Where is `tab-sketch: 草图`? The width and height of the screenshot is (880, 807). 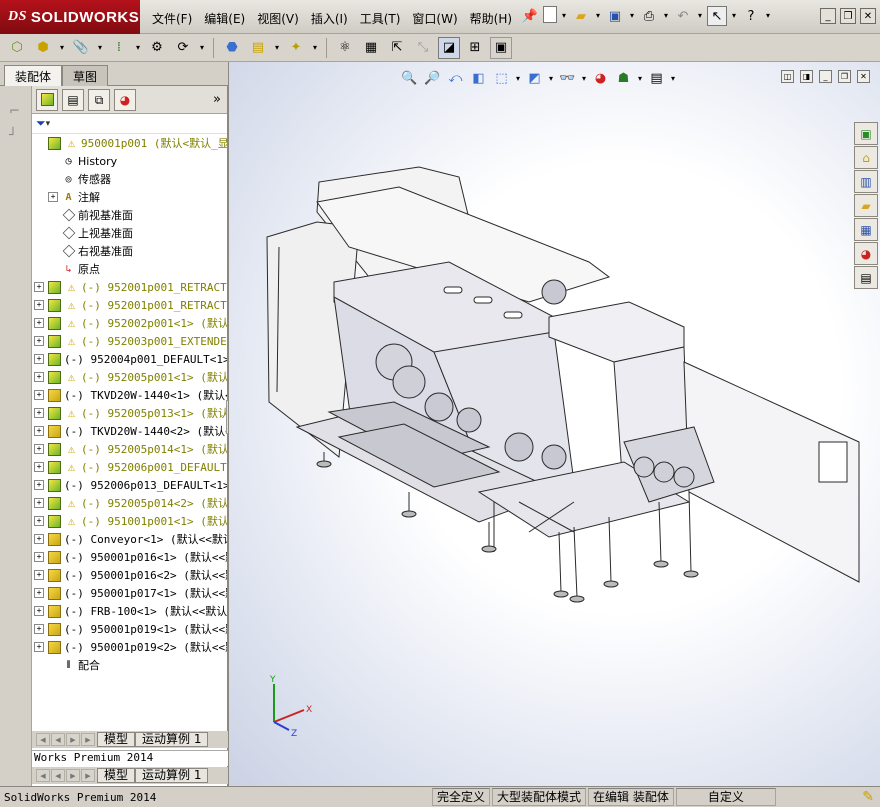
tab-sketch: 草图 is located at coordinates (85, 75).